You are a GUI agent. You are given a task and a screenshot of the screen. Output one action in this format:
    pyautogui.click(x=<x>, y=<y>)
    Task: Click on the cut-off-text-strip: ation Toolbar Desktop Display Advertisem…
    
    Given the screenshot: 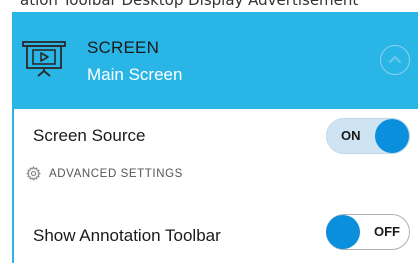 What is the action you would take?
    pyautogui.click(x=209, y=6)
    